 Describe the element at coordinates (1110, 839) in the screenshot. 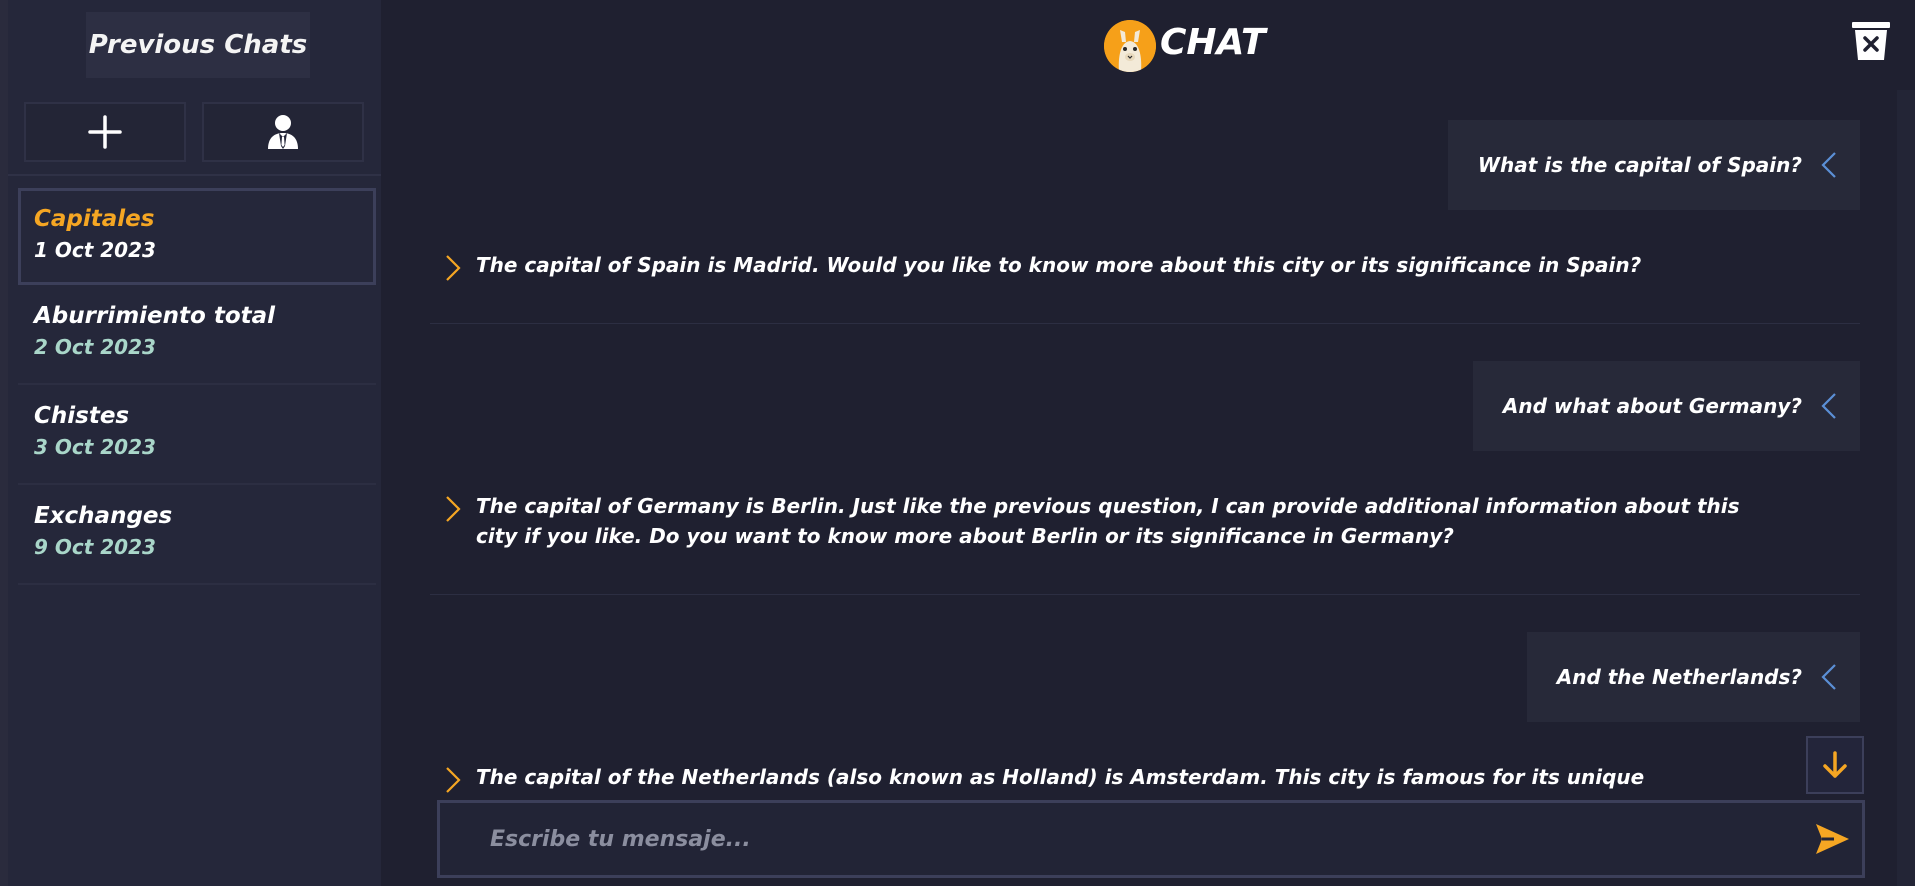

I see `message-input` at that location.